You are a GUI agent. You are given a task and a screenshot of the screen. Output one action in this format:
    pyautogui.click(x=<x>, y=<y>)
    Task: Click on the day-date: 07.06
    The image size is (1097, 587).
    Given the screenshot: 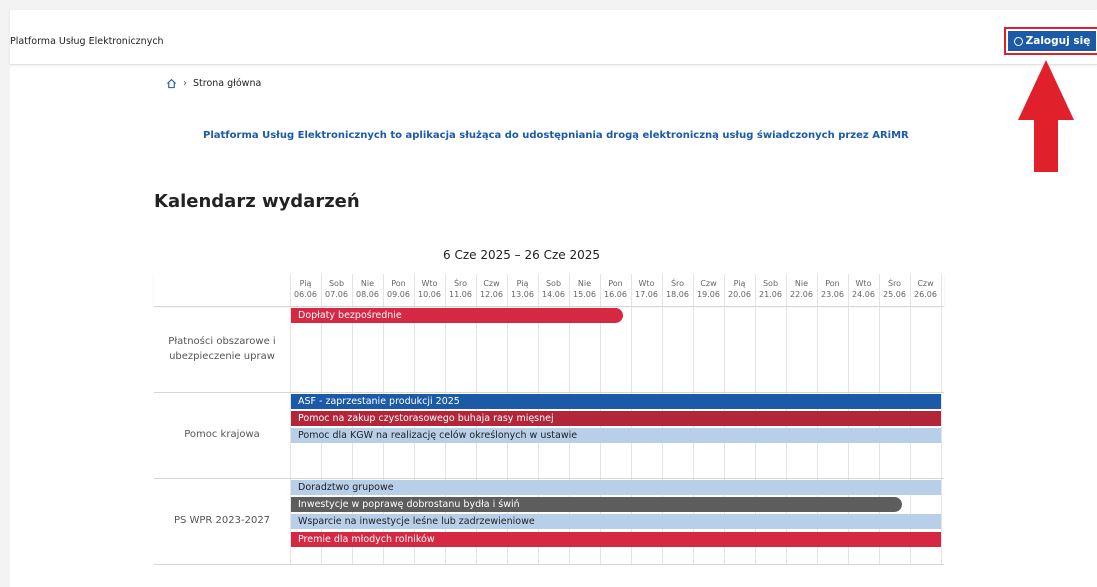 What is the action you would take?
    pyautogui.click(x=336, y=294)
    